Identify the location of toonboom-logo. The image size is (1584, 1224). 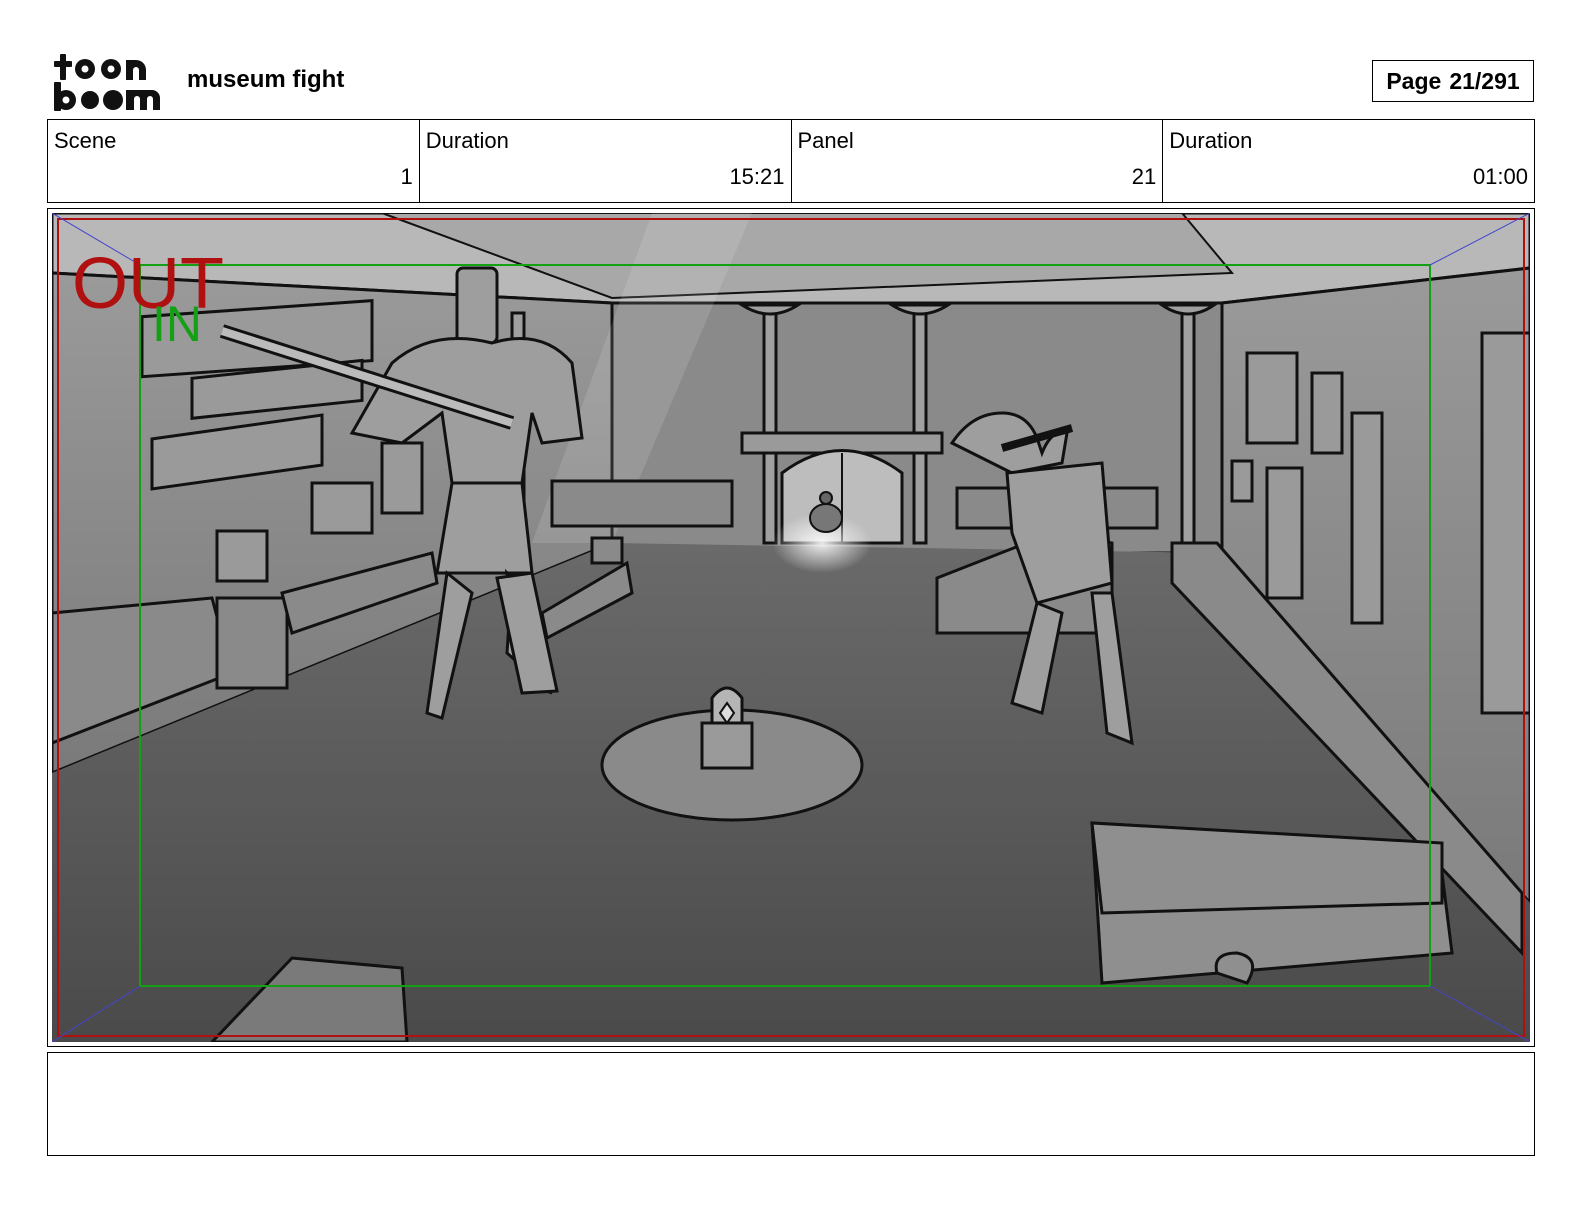
(107, 82).